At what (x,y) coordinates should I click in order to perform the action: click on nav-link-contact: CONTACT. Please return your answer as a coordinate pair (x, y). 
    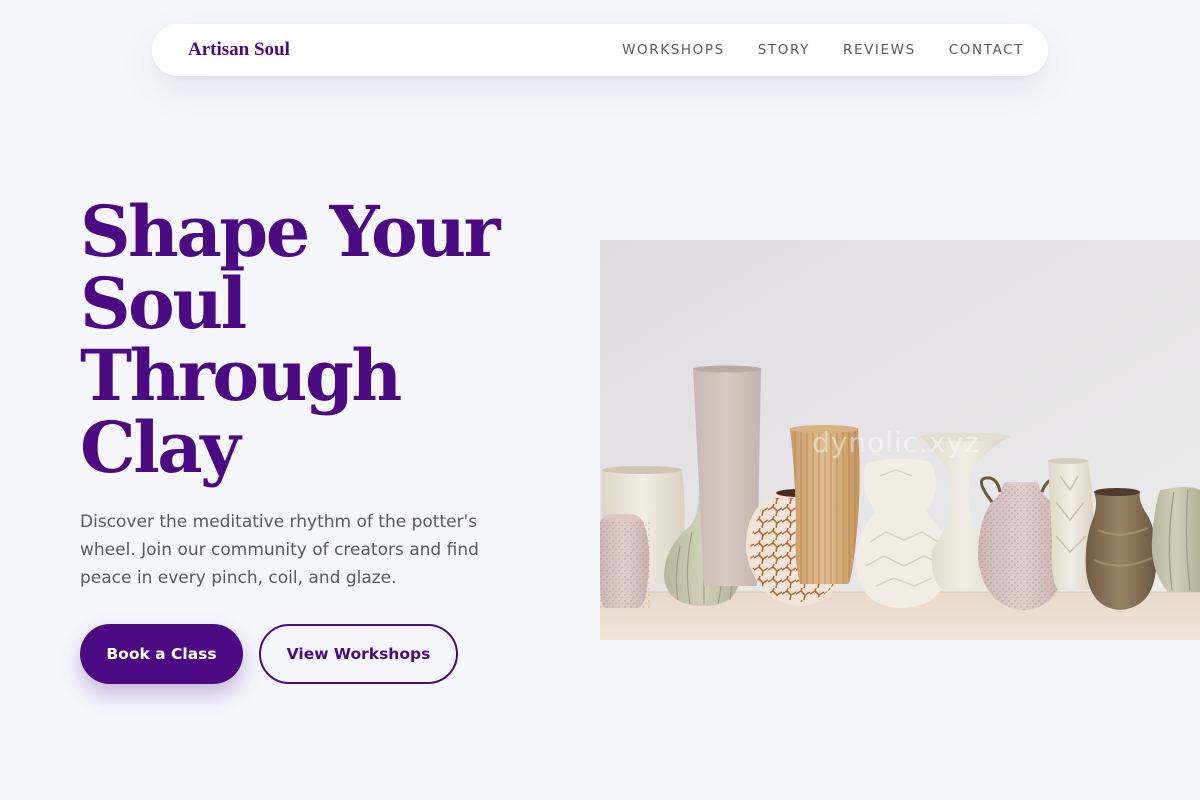
    Looking at the image, I should click on (986, 50).